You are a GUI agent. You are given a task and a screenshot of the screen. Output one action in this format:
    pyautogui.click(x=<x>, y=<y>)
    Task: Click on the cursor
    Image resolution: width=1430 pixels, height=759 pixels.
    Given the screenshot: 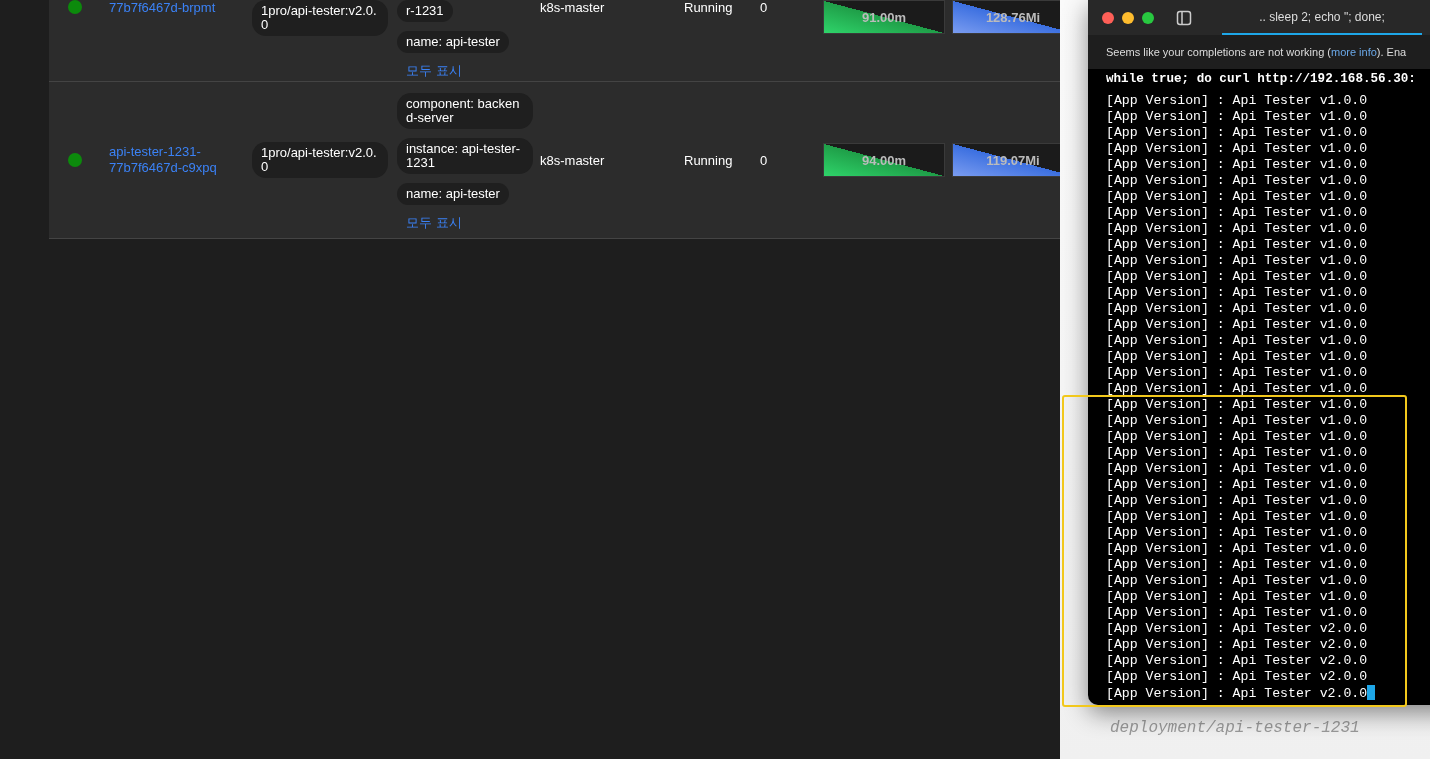 What is the action you would take?
    pyautogui.click(x=1371, y=692)
    